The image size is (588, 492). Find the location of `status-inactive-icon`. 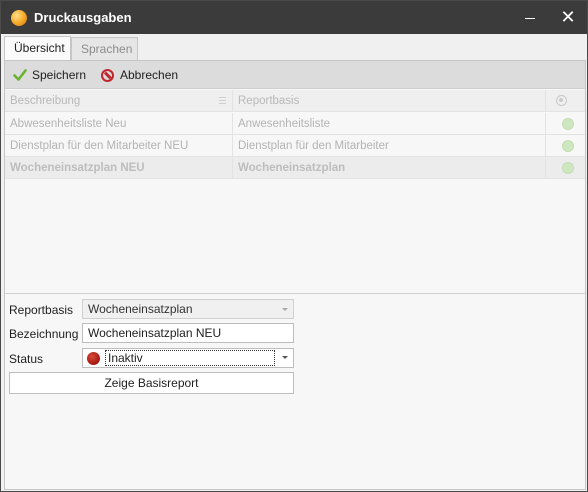

status-inactive-icon is located at coordinates (93, 358).